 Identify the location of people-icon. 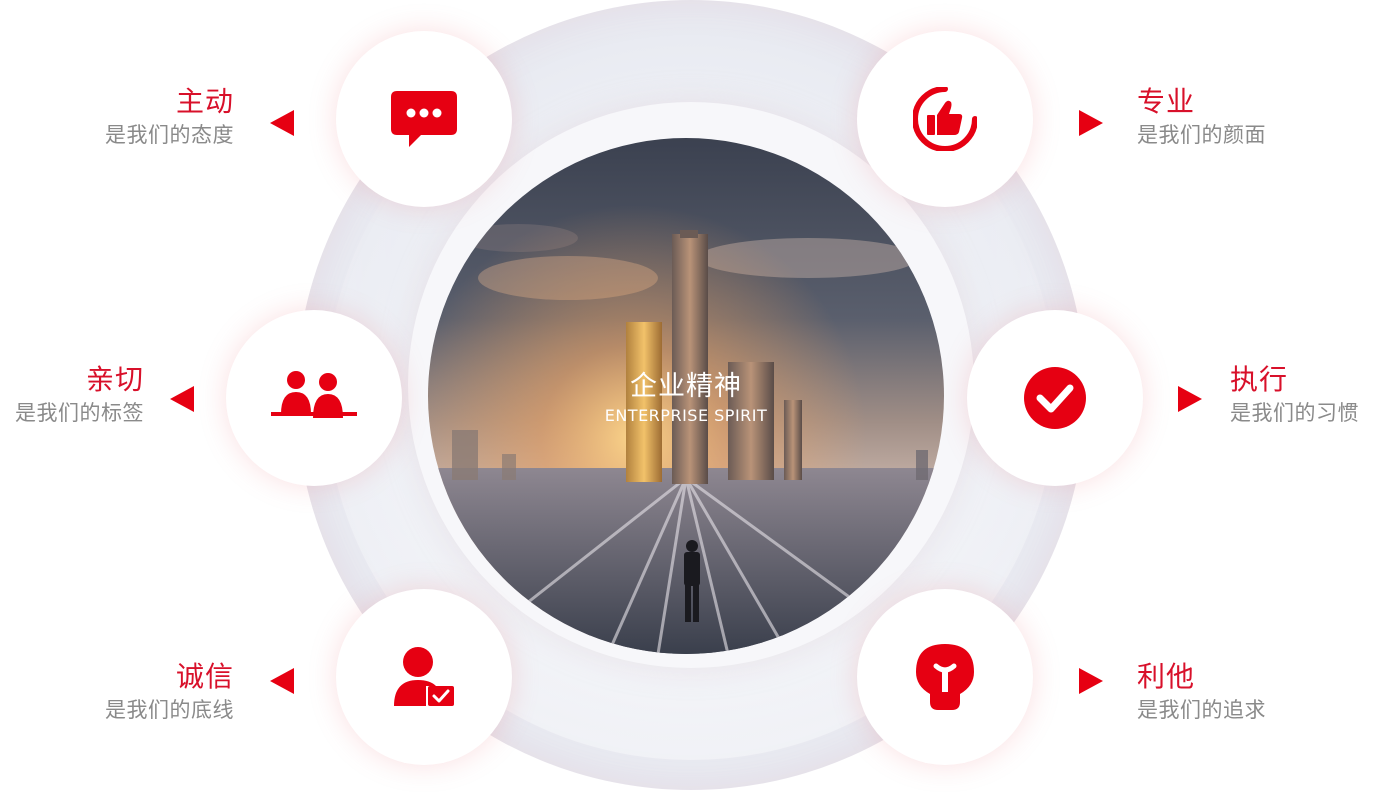
(314, 398).